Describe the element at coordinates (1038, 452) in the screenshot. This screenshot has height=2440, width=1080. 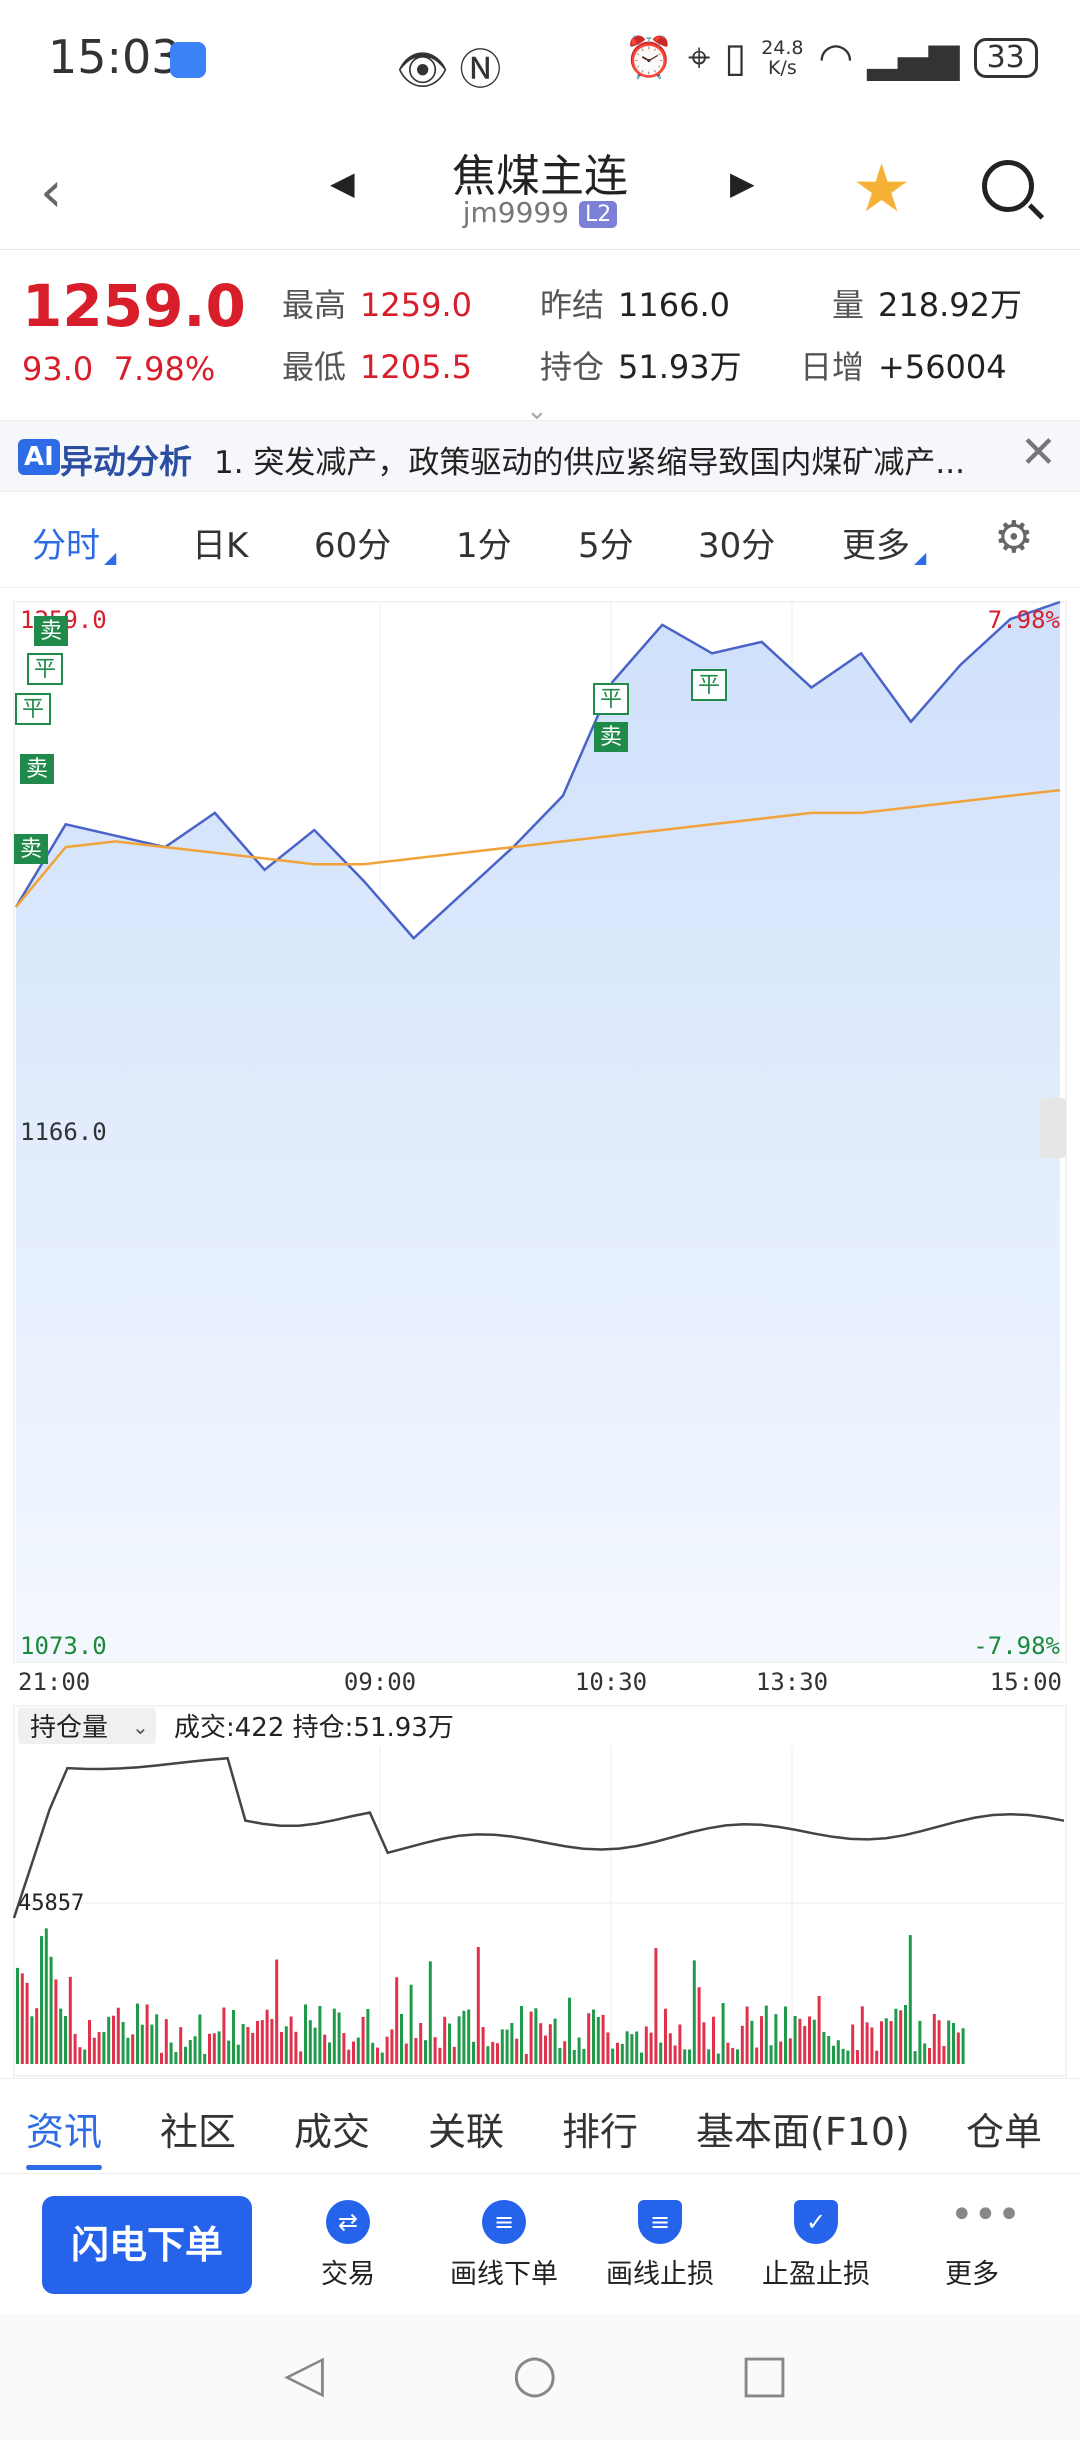
I see `close-icon: ✕` at that location.